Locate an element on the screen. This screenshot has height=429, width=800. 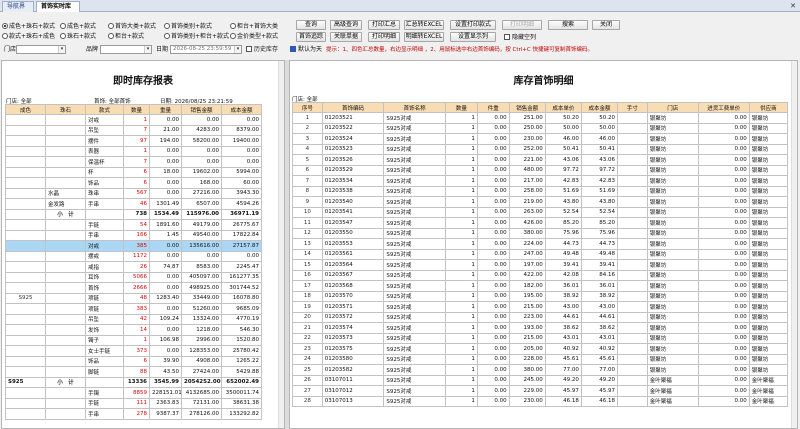
table-cell: 39.90 is located at coordinates (165, 361).